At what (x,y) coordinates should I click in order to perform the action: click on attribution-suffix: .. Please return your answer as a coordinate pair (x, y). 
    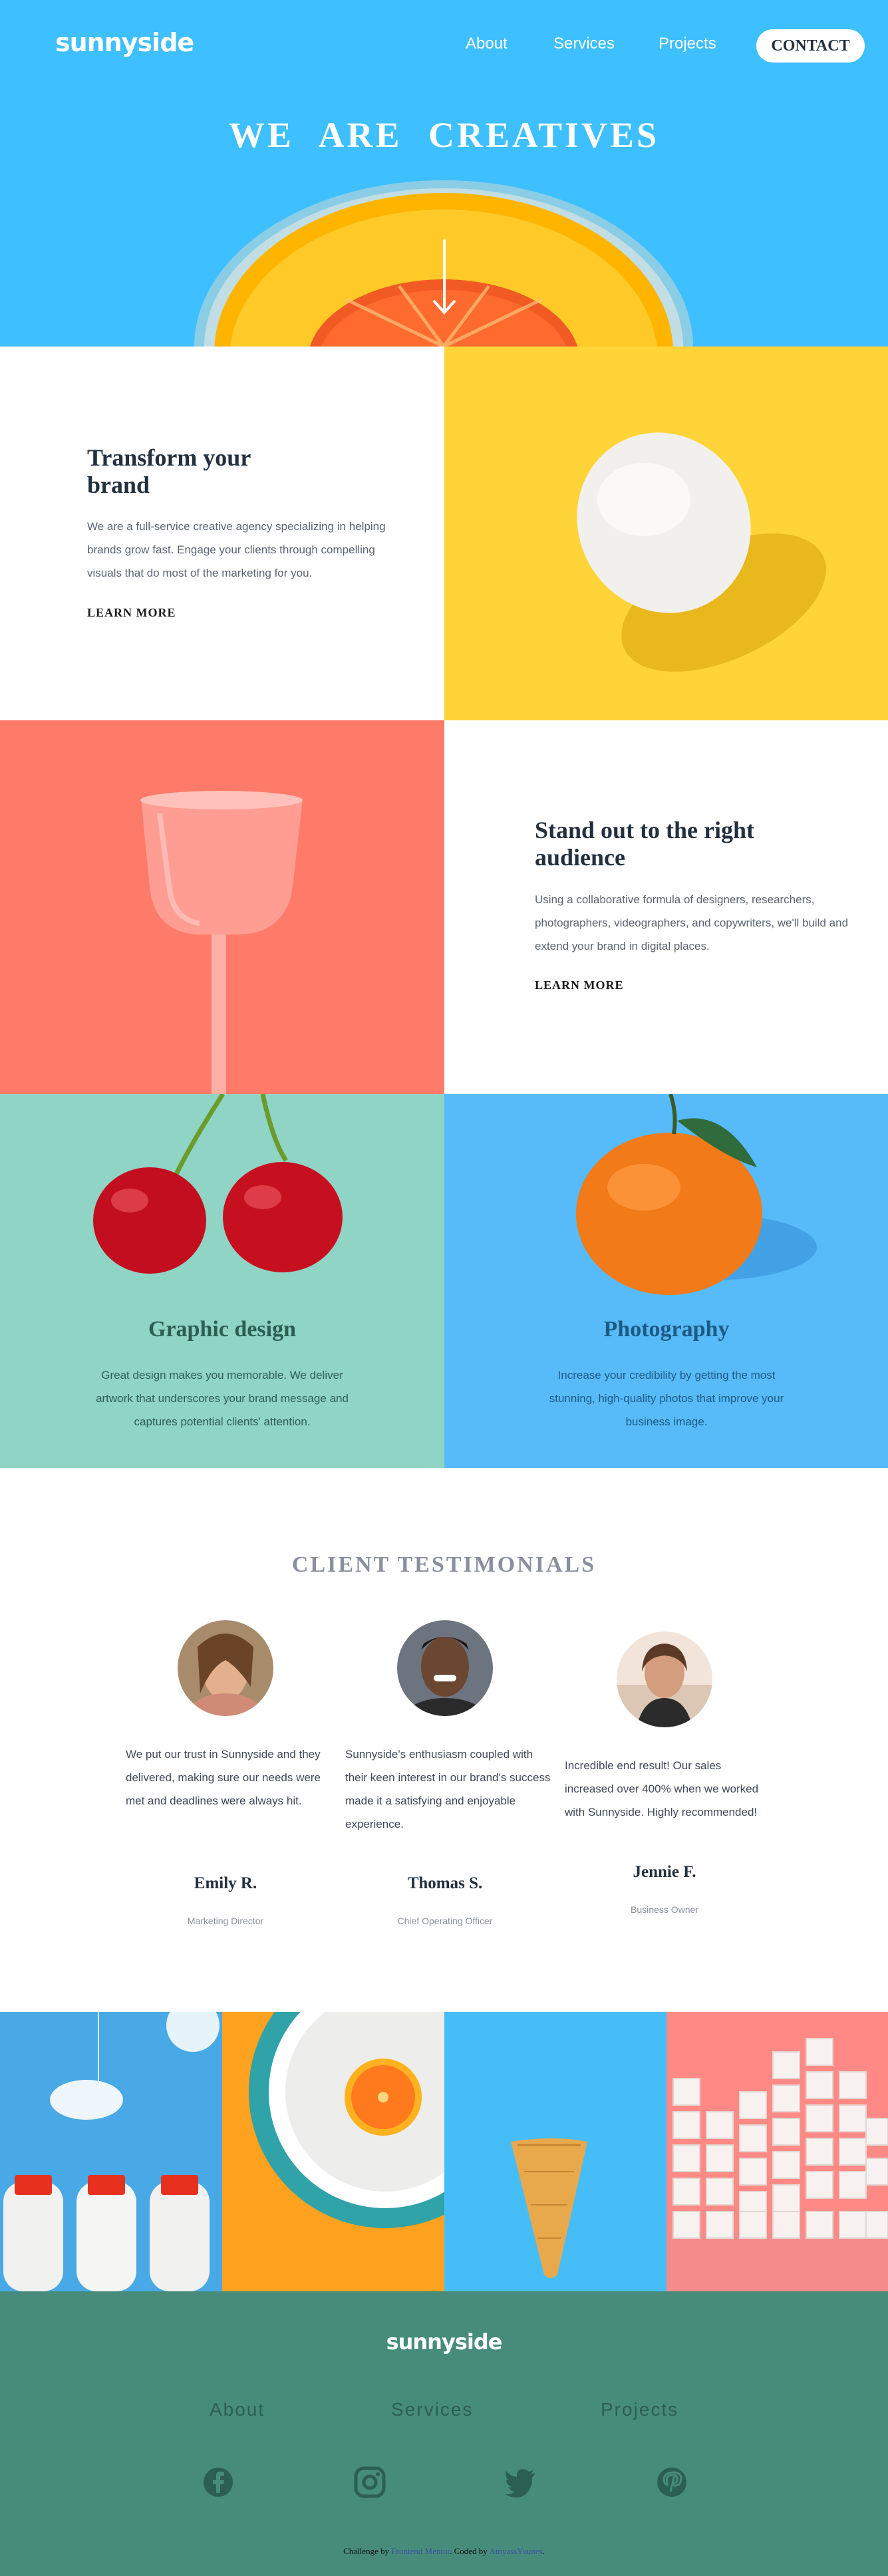
    Looking at the image, I should click on (543, 2551).